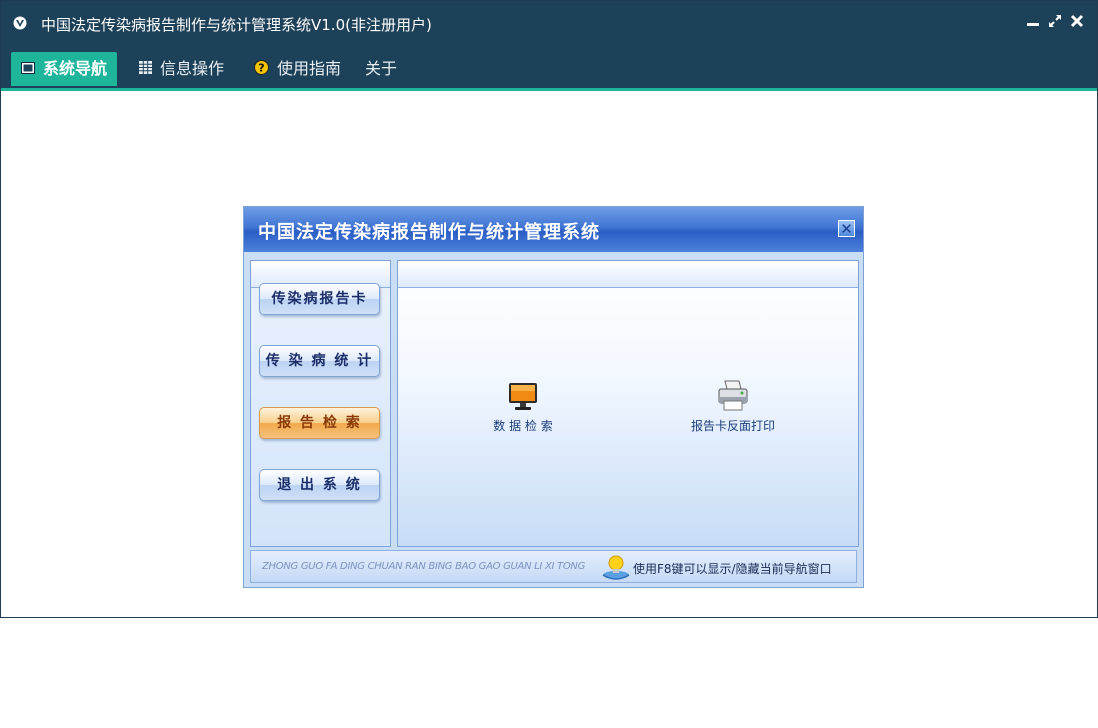  I want to click on report-search-button: 报 告 检 索, so click(319, 423).